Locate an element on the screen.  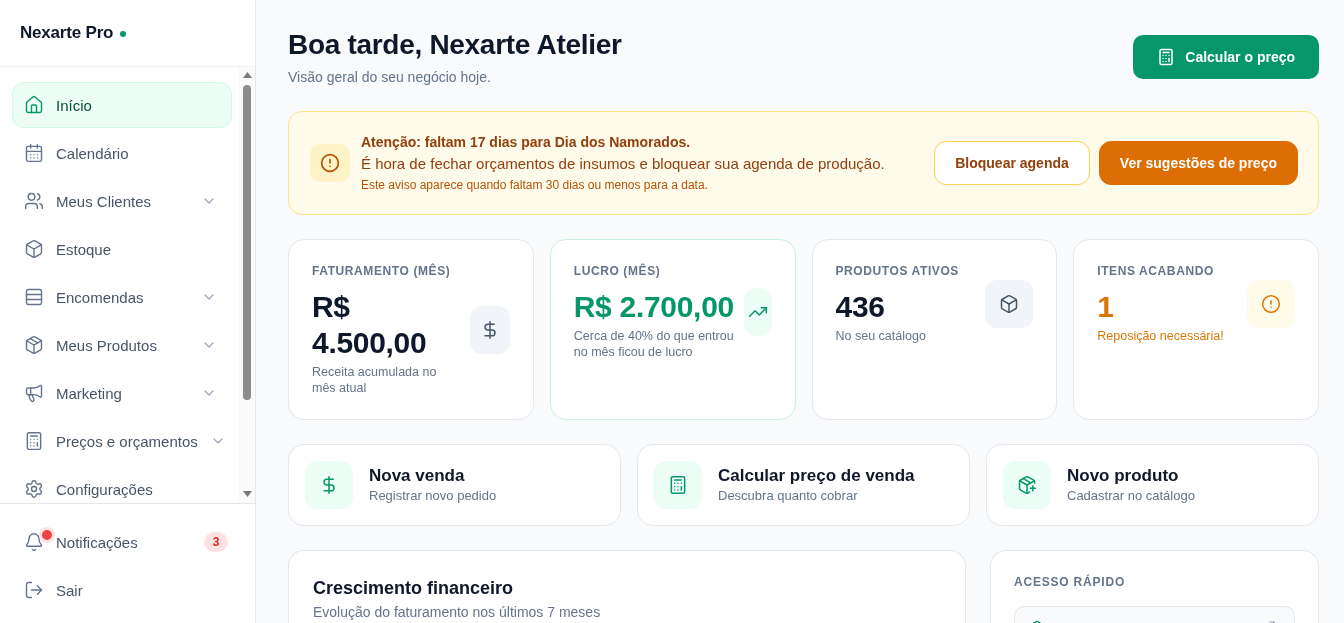
users-icon is located at coordinates (34, 201).